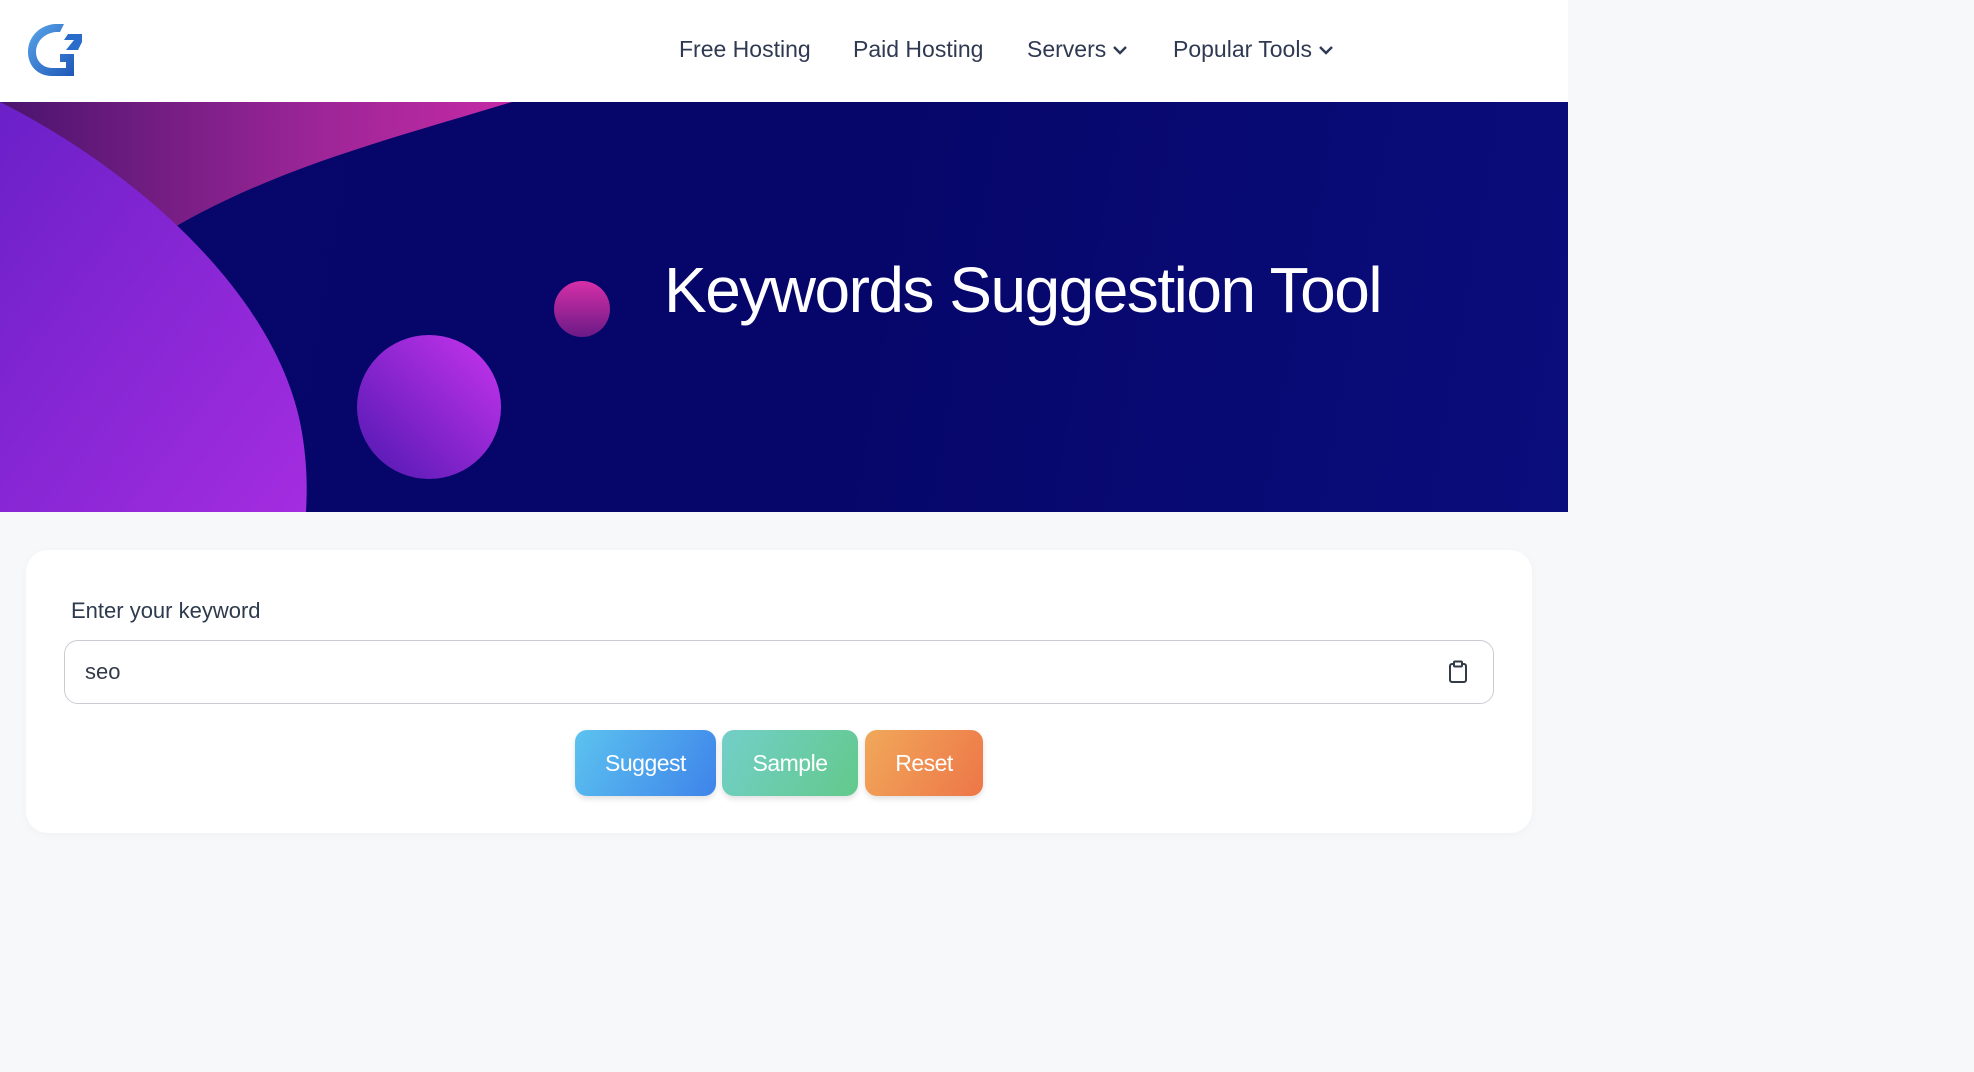  What do you see at coordinates (924, 763) in the screenshot?
I see `reset-button: Reset` at bounding box center [924, 763].